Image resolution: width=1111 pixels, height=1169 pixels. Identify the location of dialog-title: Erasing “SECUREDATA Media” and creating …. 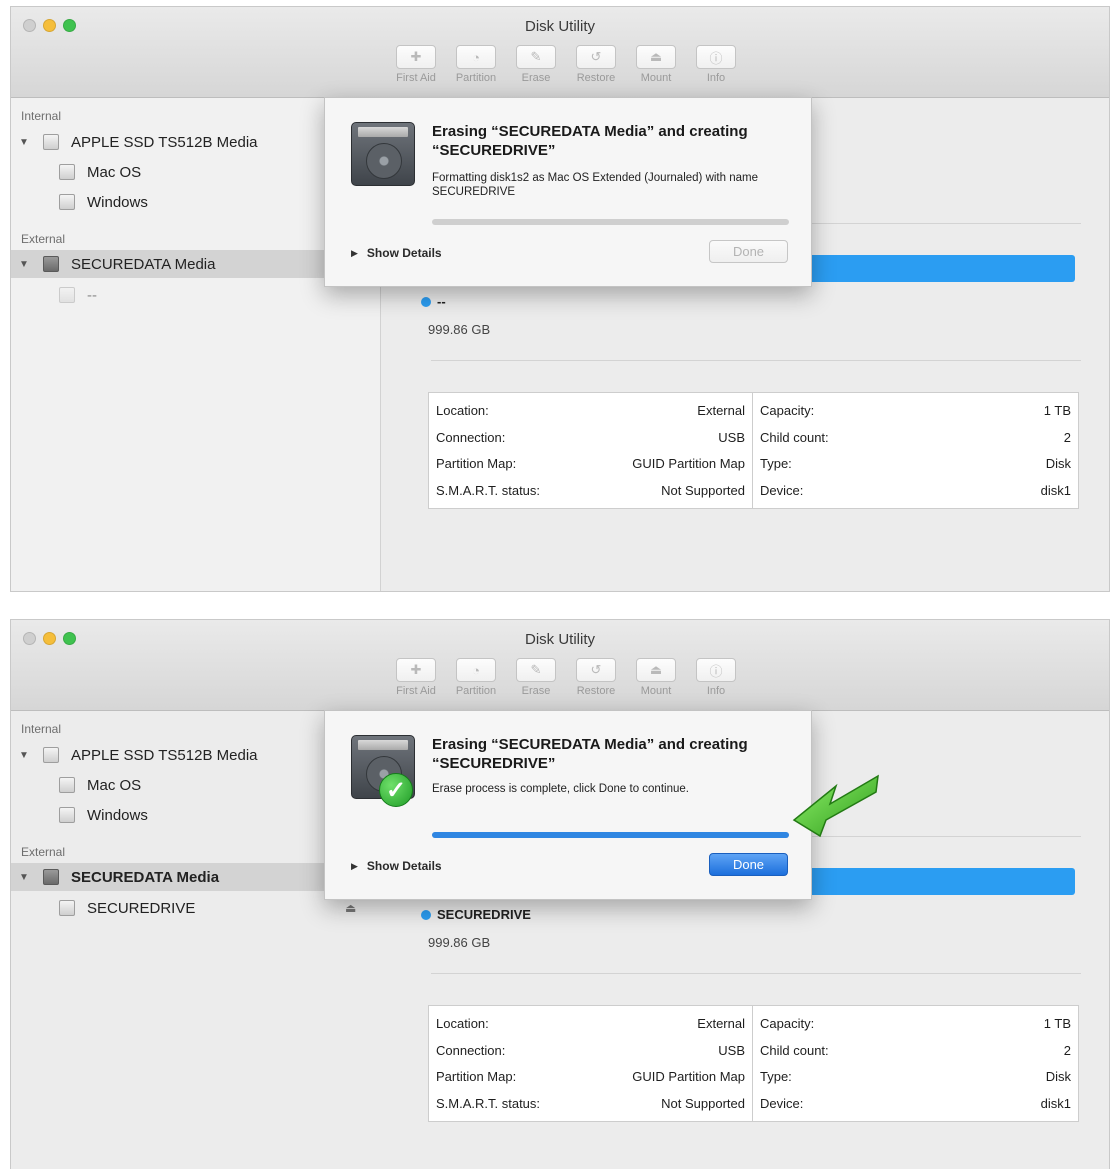
(590, 754).